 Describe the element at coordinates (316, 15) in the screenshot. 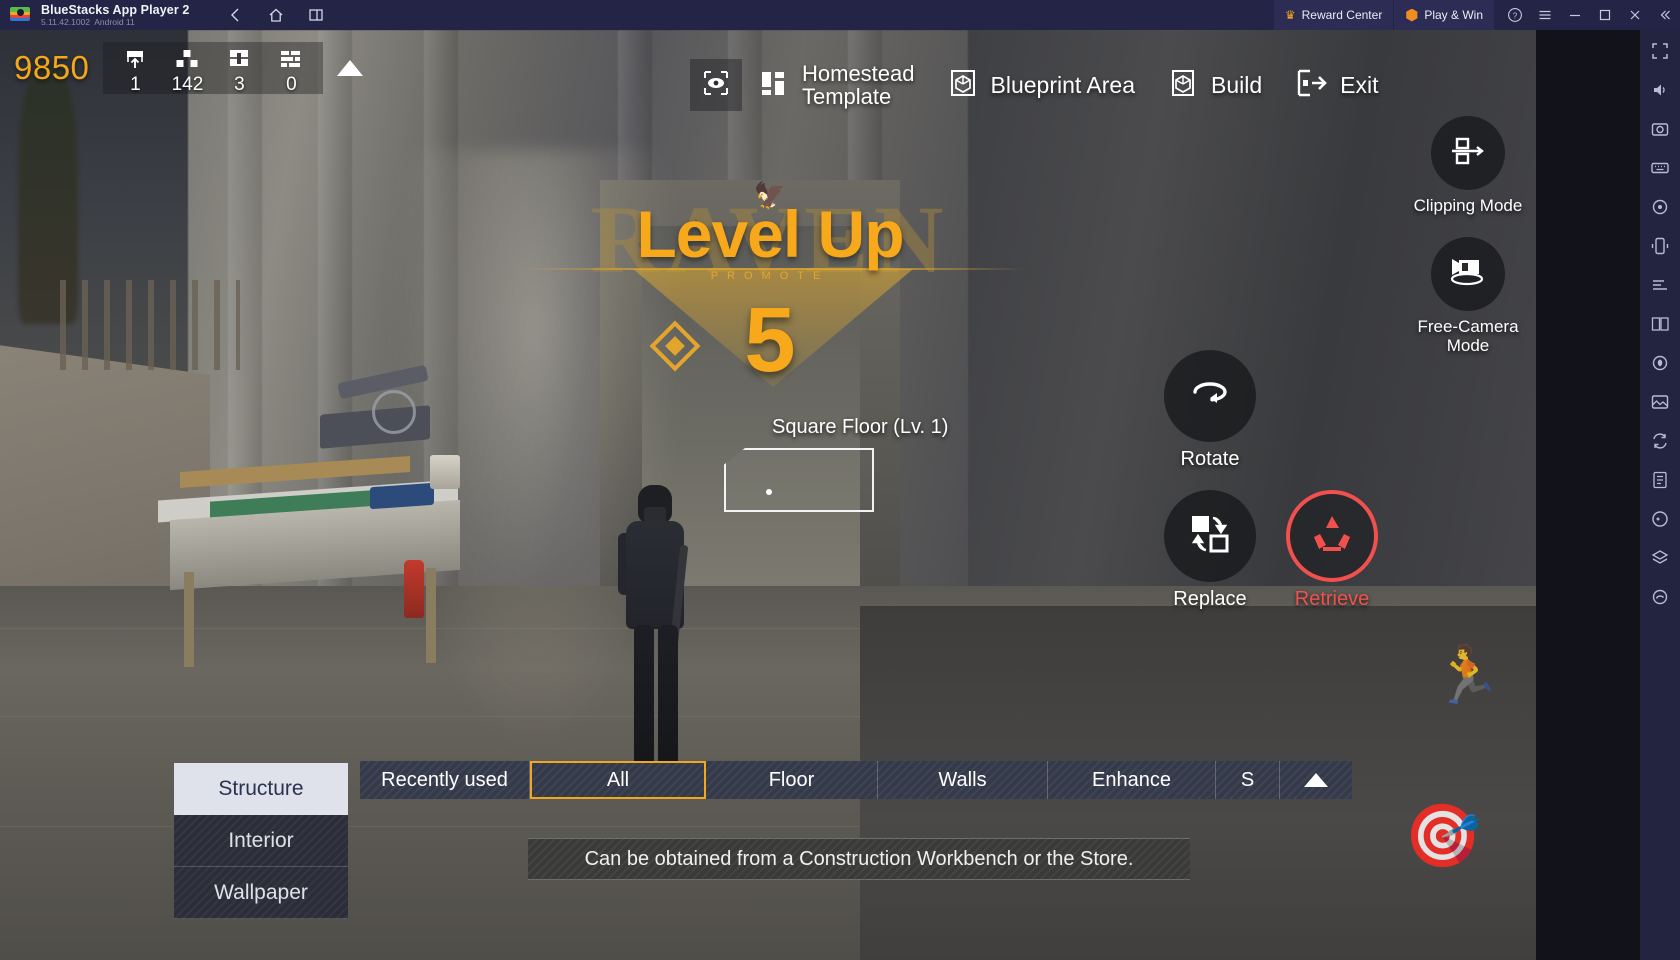

I see `multi-instance-icon` at that location.